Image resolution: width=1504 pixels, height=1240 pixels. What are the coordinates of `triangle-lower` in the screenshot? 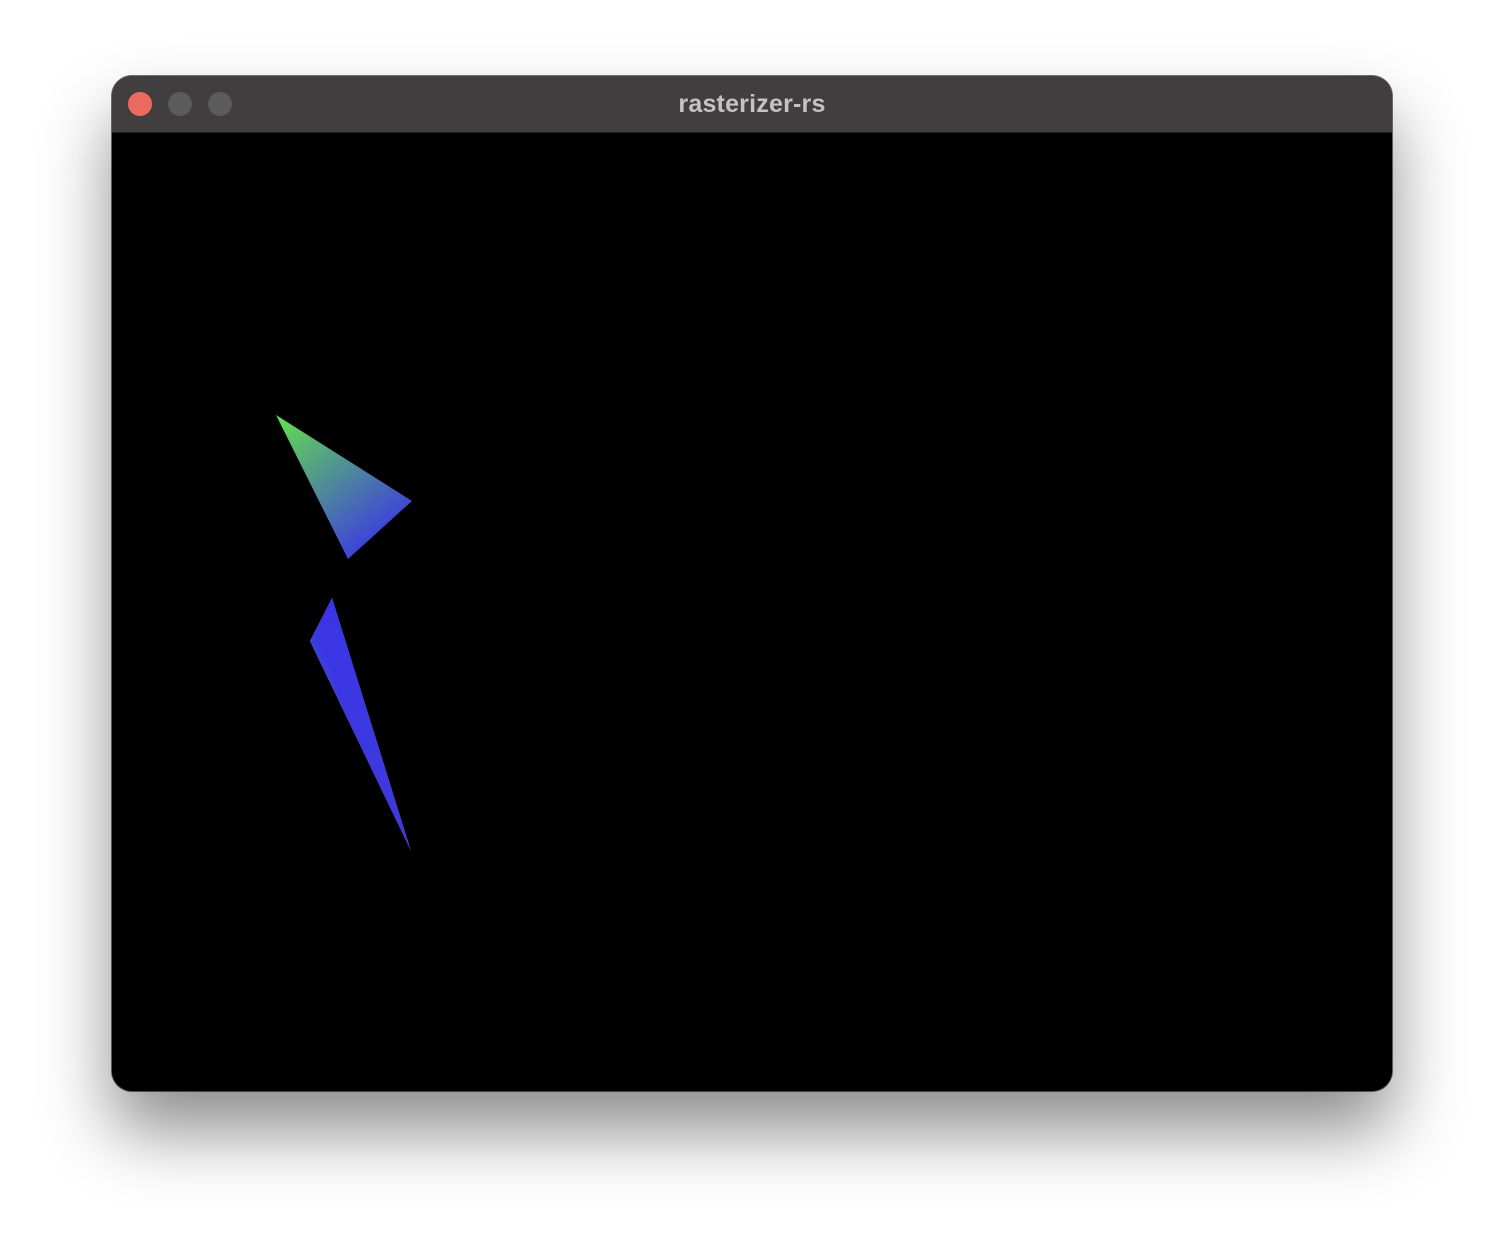 It's located at (360, 724).